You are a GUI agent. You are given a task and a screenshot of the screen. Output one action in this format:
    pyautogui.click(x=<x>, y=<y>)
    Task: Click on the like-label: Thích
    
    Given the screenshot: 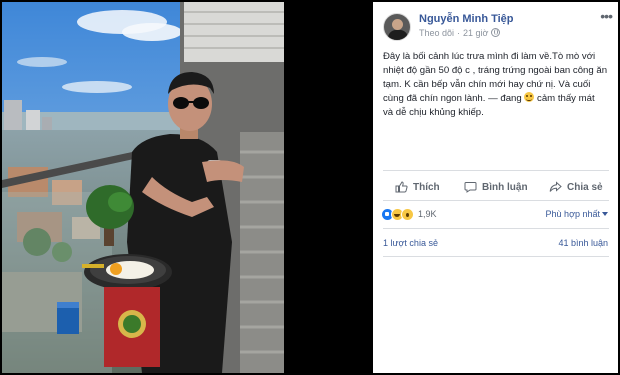 What is the action you would take?
    pyautogui.click(x=426, y=187)
    